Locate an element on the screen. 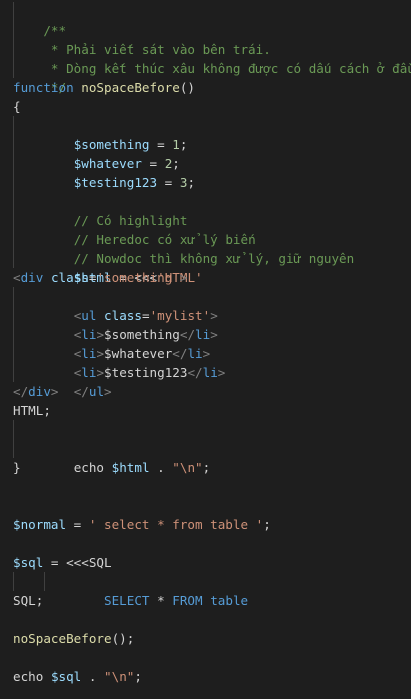 The image size is (411, 699). parens: () is located at coordinates (187, 87).